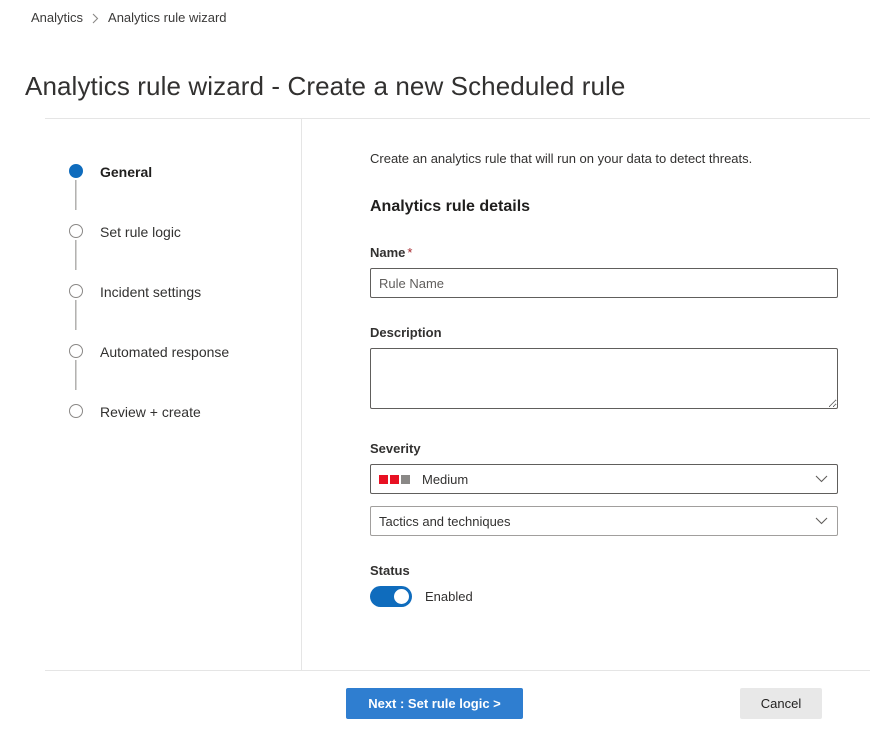  I want to click on wizard-step-automated-response: Automated response, so click(175, 360).